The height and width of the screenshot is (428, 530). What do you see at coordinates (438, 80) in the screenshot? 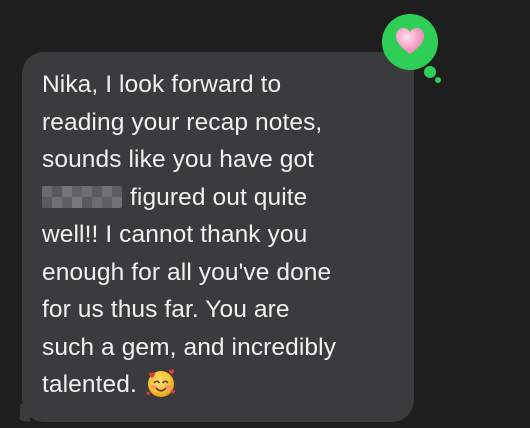
I see `reaction-bubble-dot-small` at bounding box center [438, 80].